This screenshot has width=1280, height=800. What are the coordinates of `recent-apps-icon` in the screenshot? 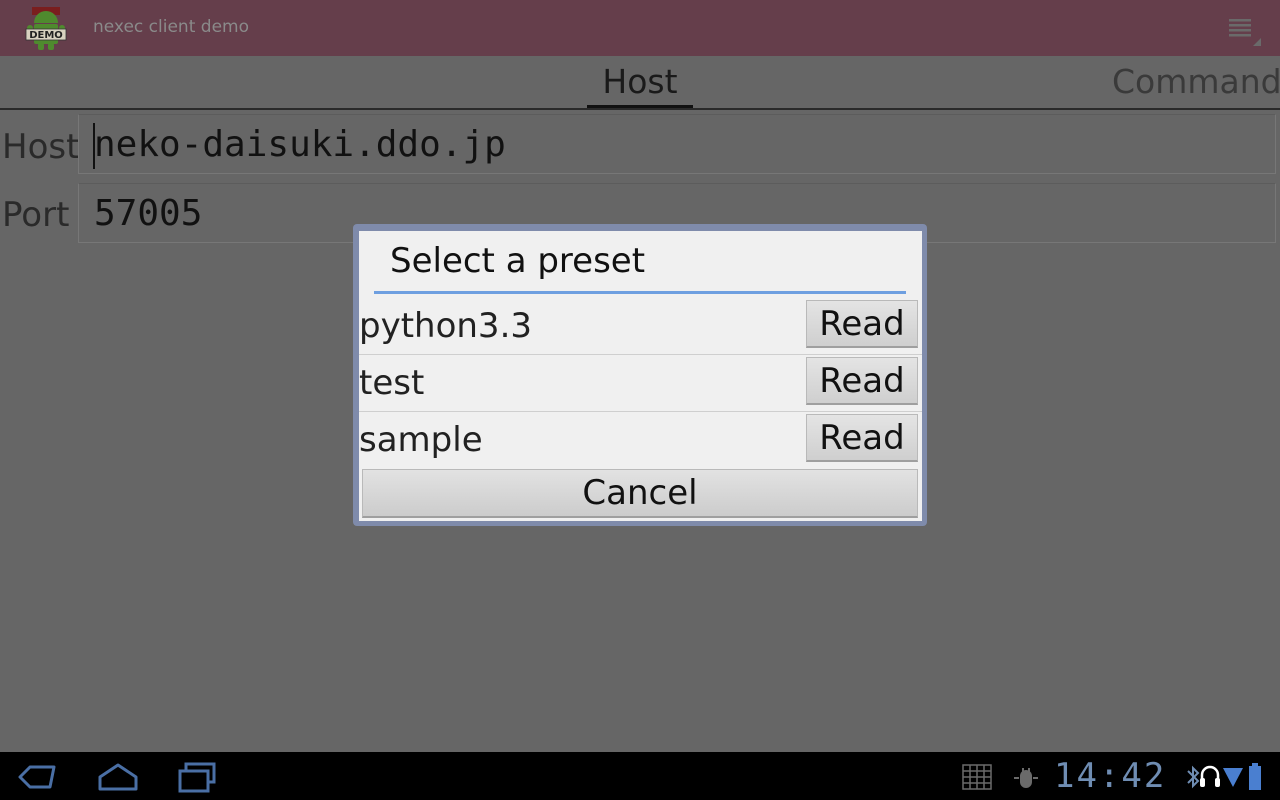 It's located at (197, 777).